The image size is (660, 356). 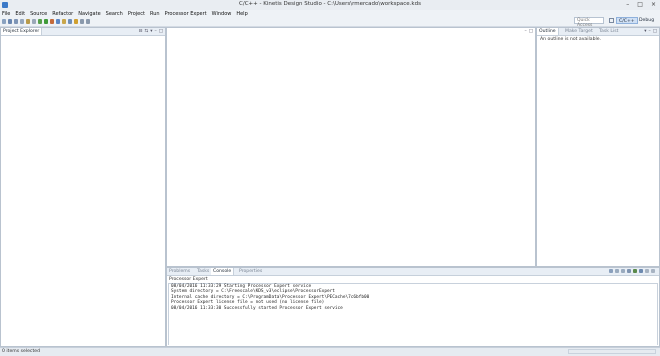 I want to click on menu-run: Run, so click(x=155, y=14).